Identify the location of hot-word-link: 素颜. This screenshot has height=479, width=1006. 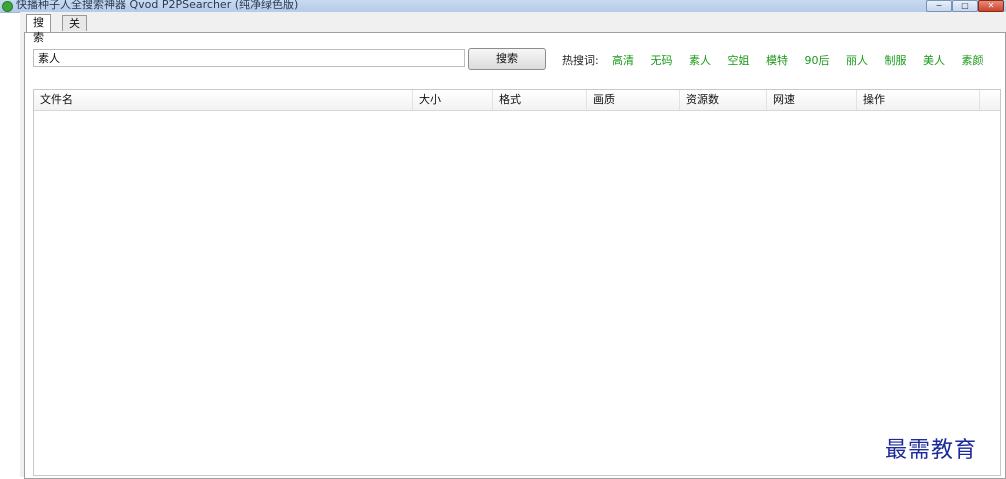
(973, 60).